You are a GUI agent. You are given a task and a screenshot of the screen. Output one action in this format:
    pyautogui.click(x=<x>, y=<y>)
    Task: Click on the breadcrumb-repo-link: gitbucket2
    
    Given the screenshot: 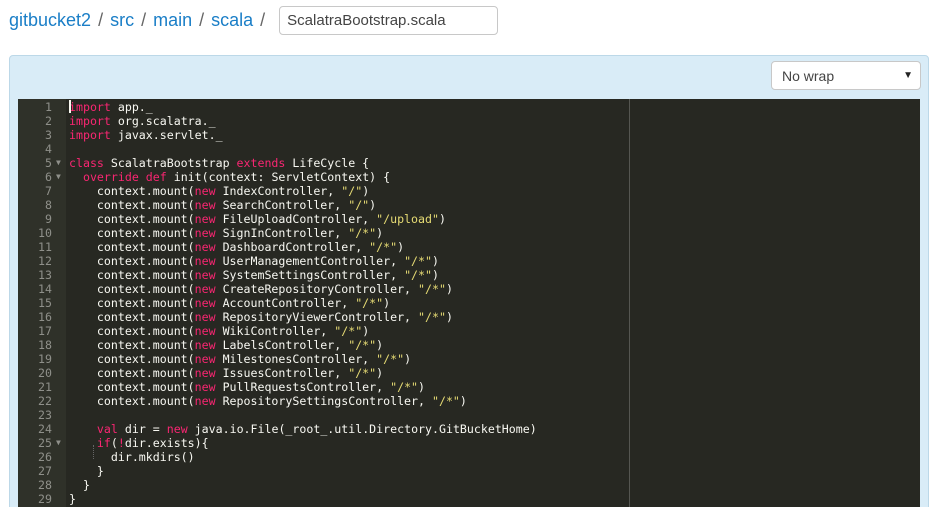 What is the action you would take?
    pyautogui.click(x=50, y=20)
    